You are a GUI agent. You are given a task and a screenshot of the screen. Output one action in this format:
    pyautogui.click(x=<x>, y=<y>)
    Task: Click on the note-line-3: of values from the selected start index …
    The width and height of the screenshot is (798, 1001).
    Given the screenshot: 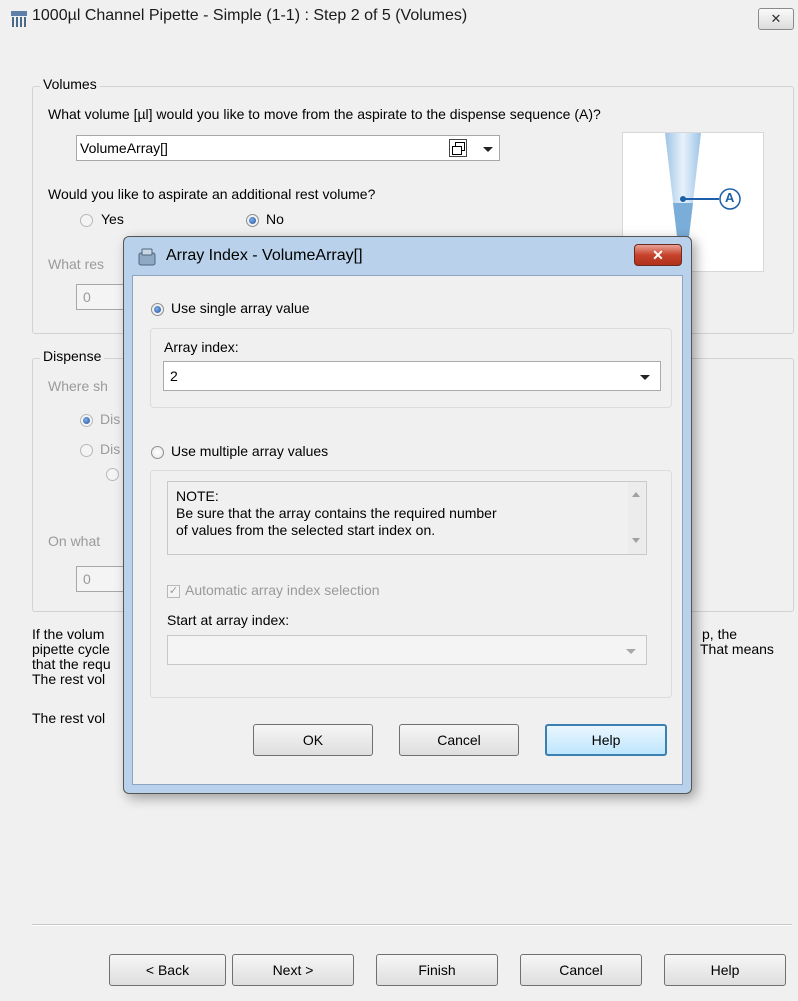 What is the action you would take?
    pyautogui.click(x=306, y=530)
    